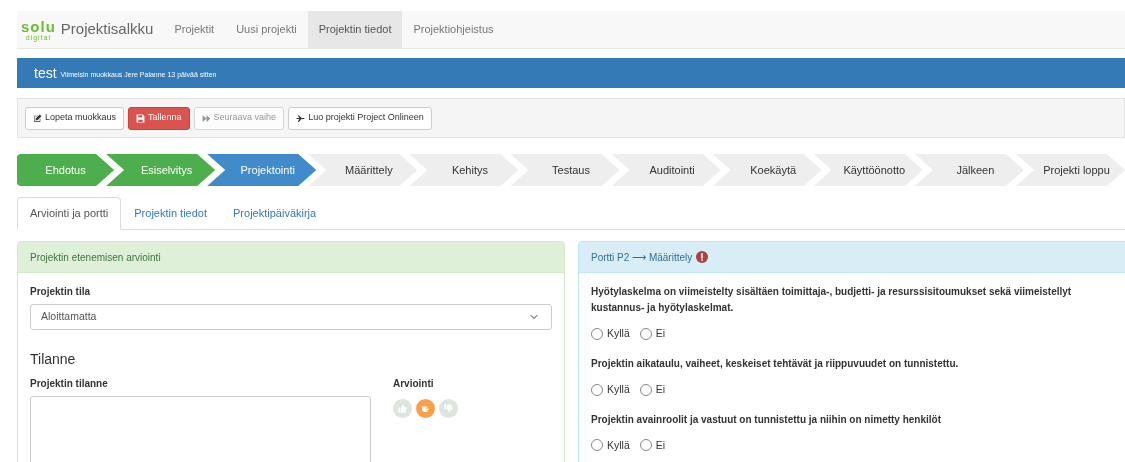  What do you see at coordinates (75, 118) in the screenshot?
I see `edit-button: Lopeta muokkaus` at bounding box center [75, 118].